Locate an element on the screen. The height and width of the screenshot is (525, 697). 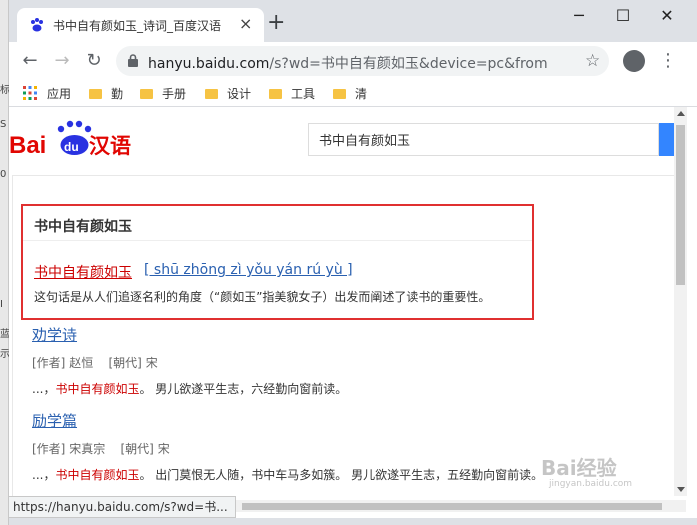
new-tab-button: + is located at coordinates (276, 23).